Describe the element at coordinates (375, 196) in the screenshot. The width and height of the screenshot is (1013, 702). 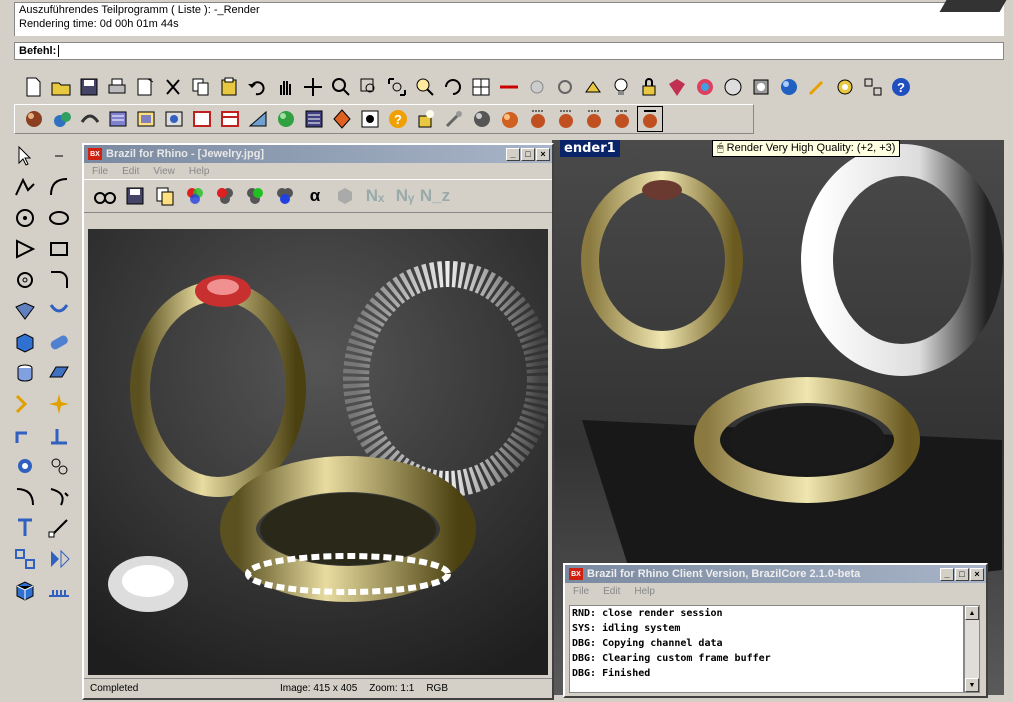
I see `normal-x-button: Nₓ` at that location.